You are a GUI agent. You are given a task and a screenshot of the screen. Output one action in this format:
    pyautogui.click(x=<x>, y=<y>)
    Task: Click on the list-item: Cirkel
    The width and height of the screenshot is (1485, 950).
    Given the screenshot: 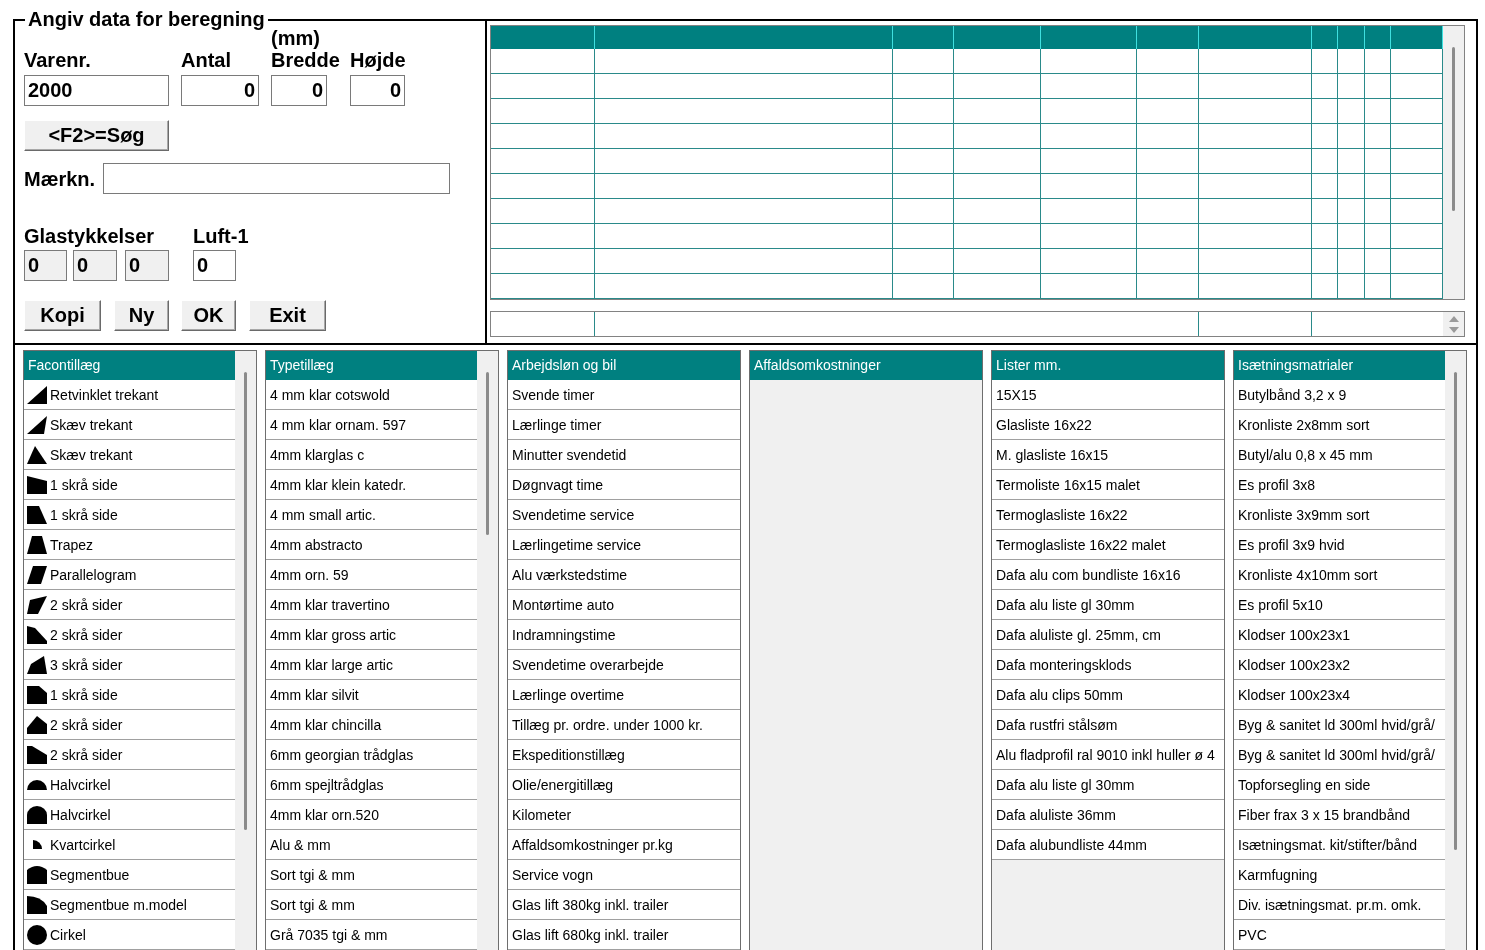 What is the action you would take?
    pyautogui.click(x=129, y=935)
    